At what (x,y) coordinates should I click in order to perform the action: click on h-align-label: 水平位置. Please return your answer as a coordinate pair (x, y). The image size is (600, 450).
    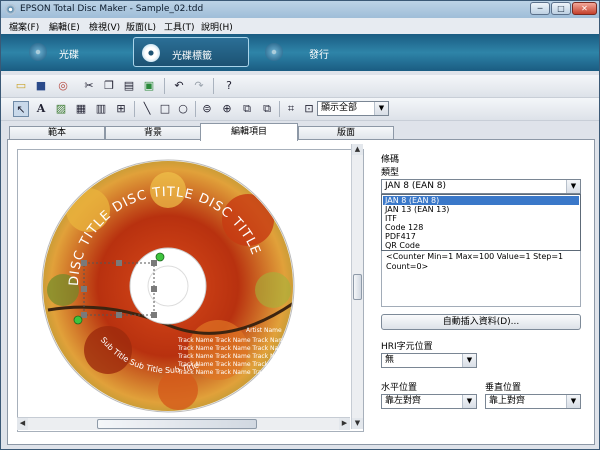
    Looking at the image, I should click on (399, 388).